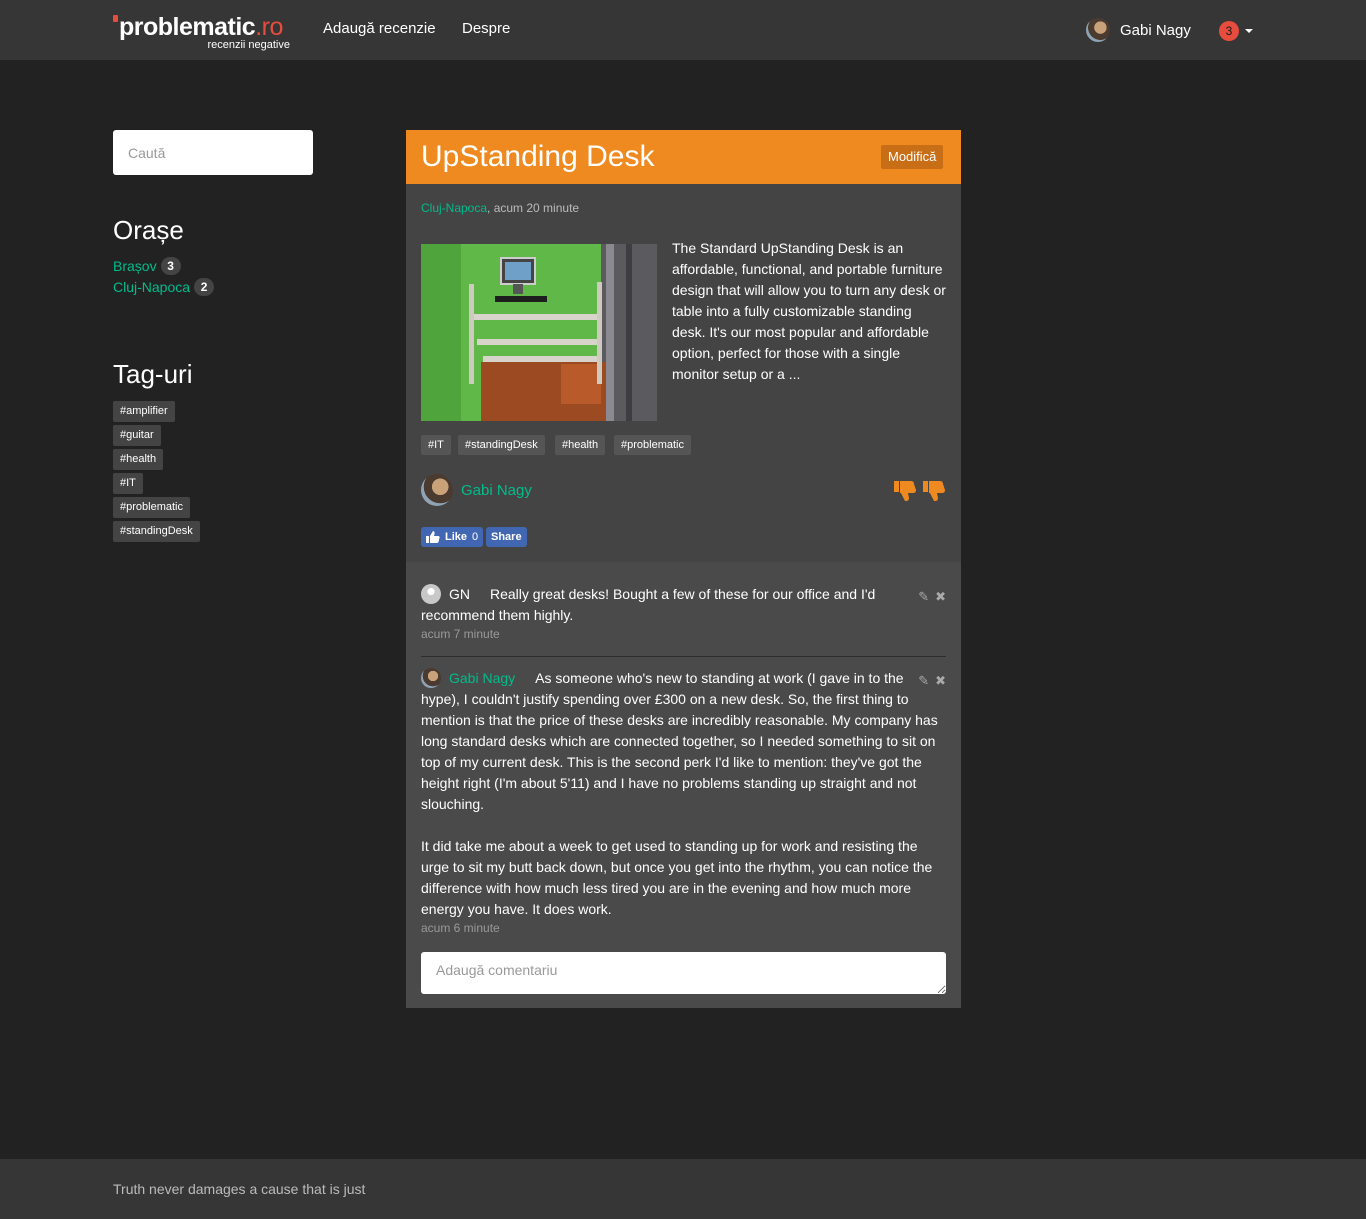 The height and width of the screenshot is (1219, 1366). I want to click on city-name: Cluj-Napoca, so click(152, 287).